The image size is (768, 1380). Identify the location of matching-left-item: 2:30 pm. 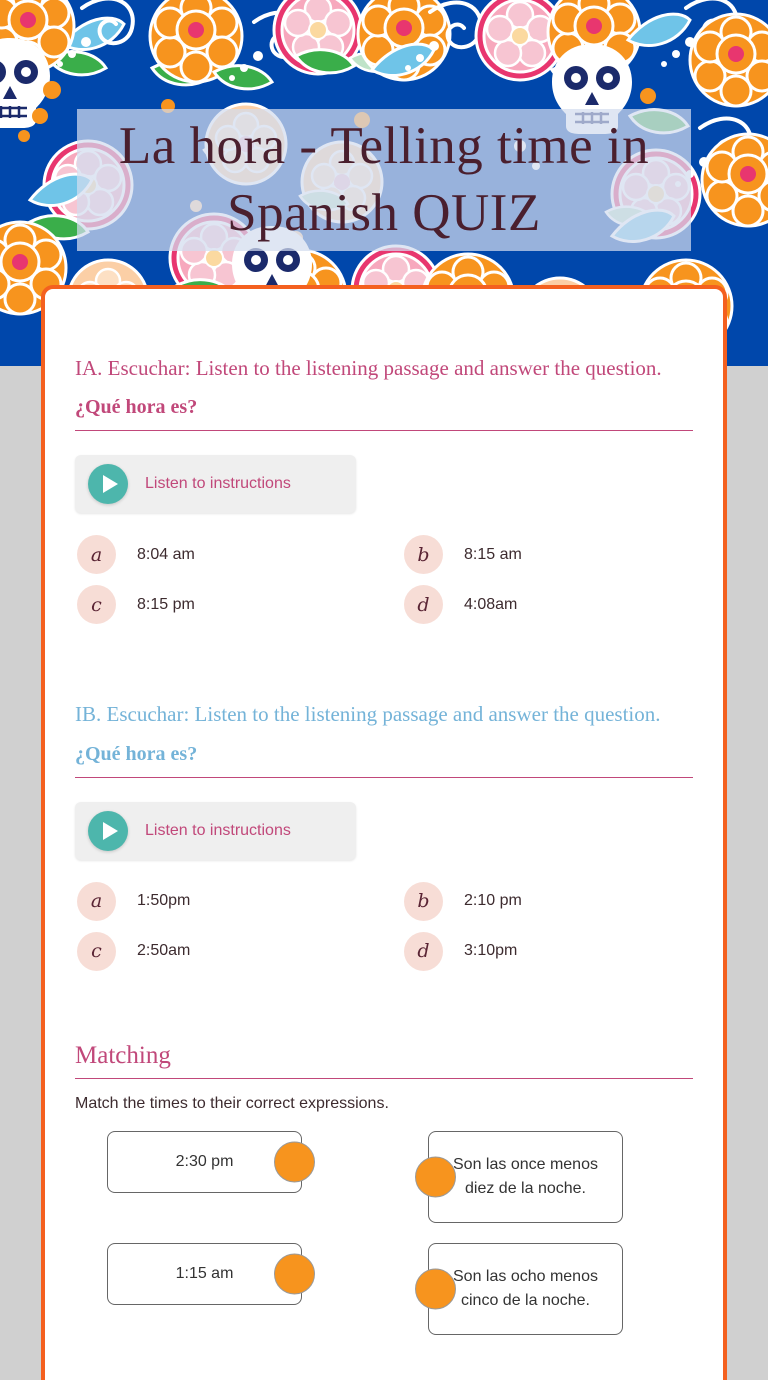
(211, 1161).